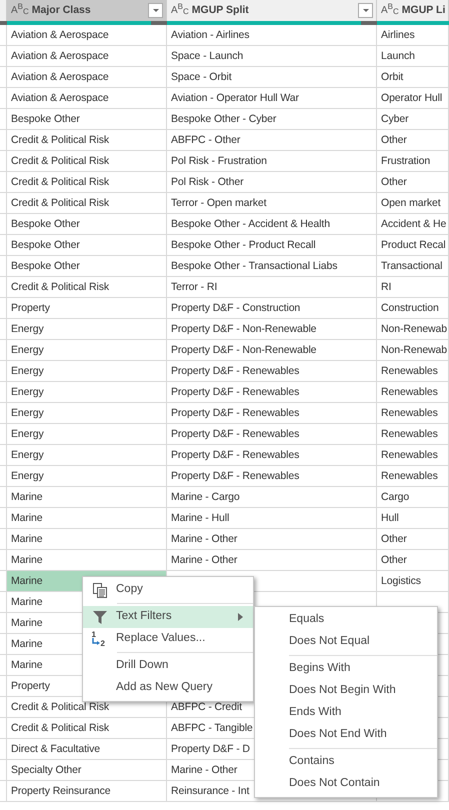  Describe the element at coordinates (272, 182) in the screenshot. I see `table-cell: Pol Risk - Other` at that location.